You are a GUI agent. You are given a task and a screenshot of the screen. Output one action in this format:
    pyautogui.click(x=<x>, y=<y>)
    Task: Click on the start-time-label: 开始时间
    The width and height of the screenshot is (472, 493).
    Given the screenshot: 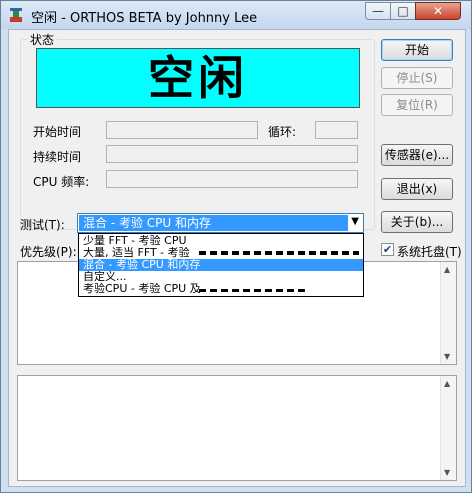 What is the action you would take?
    pyautogui.click(x=57, y=132)
    